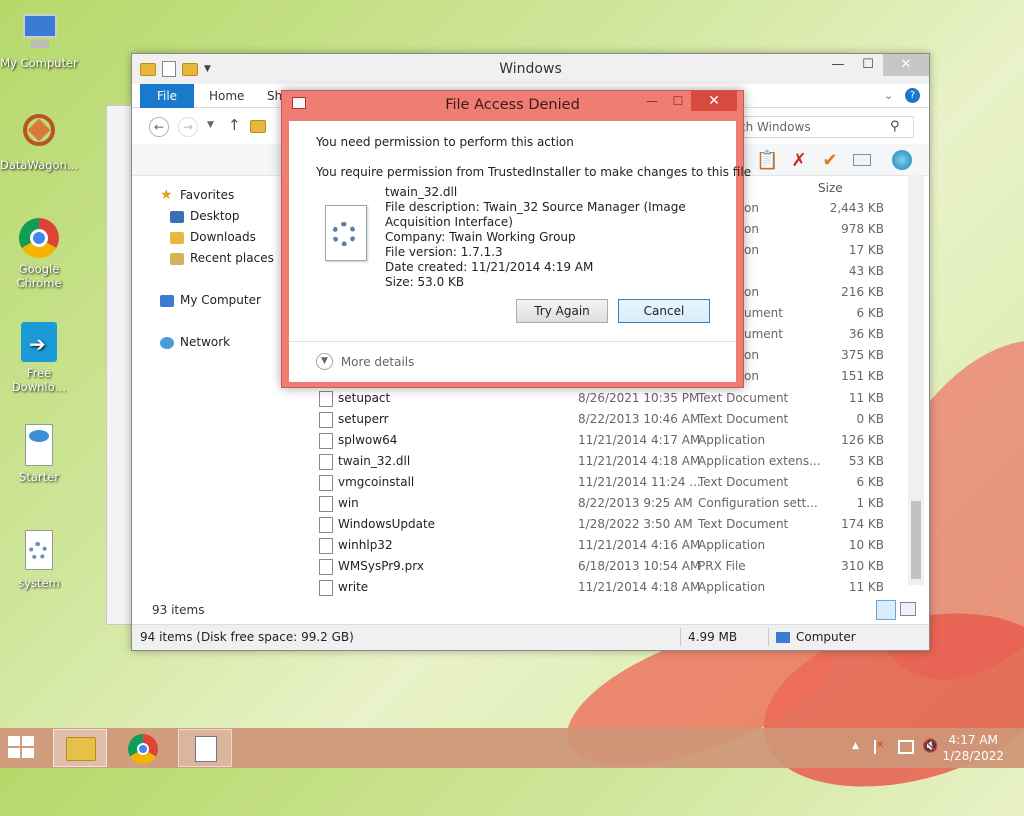  What do you see at coordinates (226, 96) in the screenshot?
I see `tab-home: Home` at bounding box center [226, 96].